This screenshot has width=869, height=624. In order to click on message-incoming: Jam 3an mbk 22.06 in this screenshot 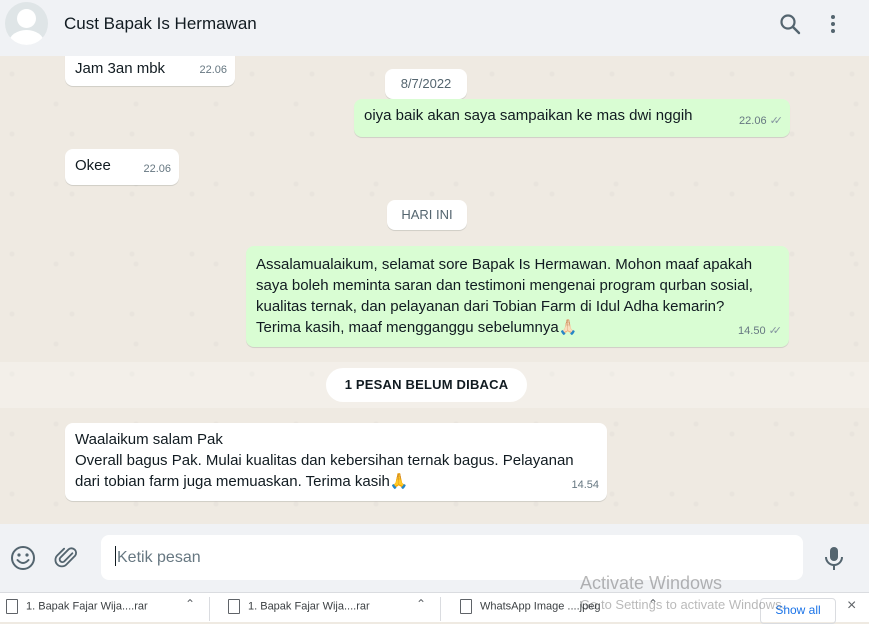, I will do `click(150, 71)`.